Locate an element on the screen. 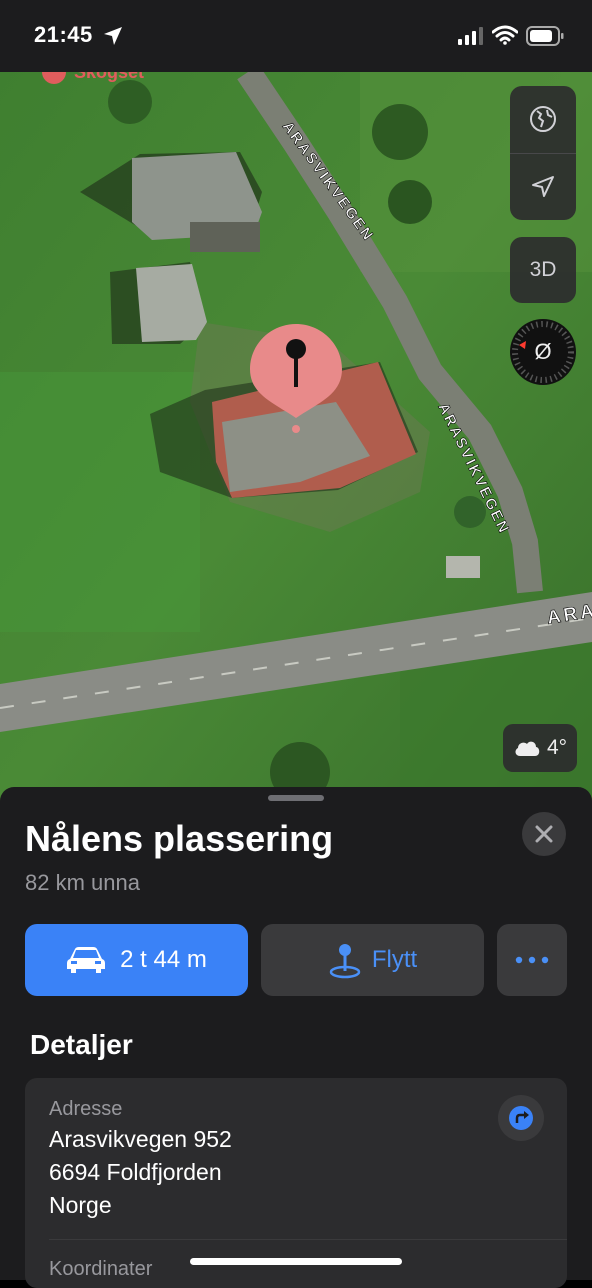 This screenshot has height=1288, width=592. distance-label: 82 km unna is located at coordinates (82, 882).